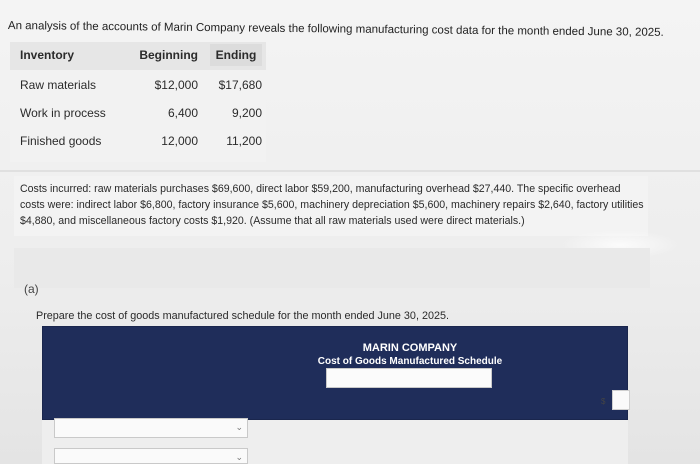 The width and height of the screenshot is (700, 464). Describe the element at coordinates (332, 272) in the screenshot. I see `part-a-section: (a)` at that location.